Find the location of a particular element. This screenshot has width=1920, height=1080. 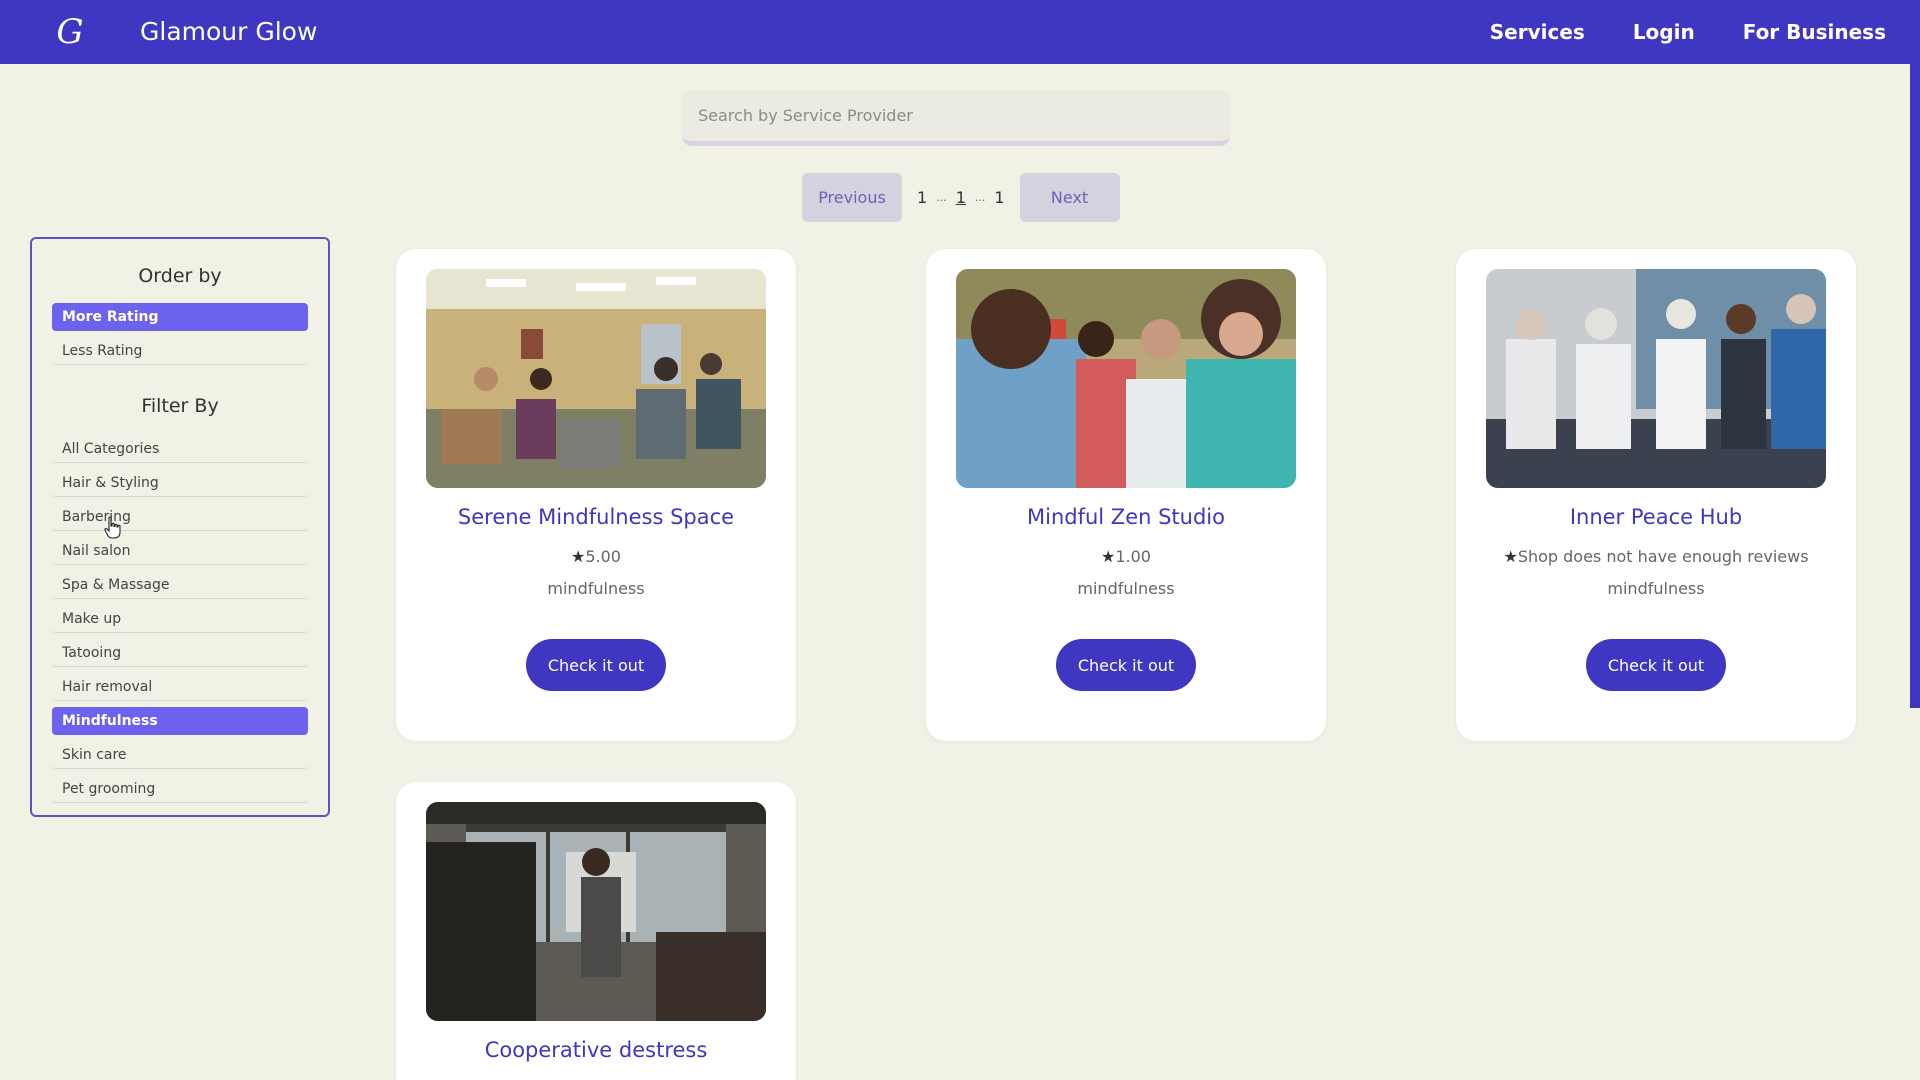

brand-name: Glamour Glow is located at coordinates (228, 32).